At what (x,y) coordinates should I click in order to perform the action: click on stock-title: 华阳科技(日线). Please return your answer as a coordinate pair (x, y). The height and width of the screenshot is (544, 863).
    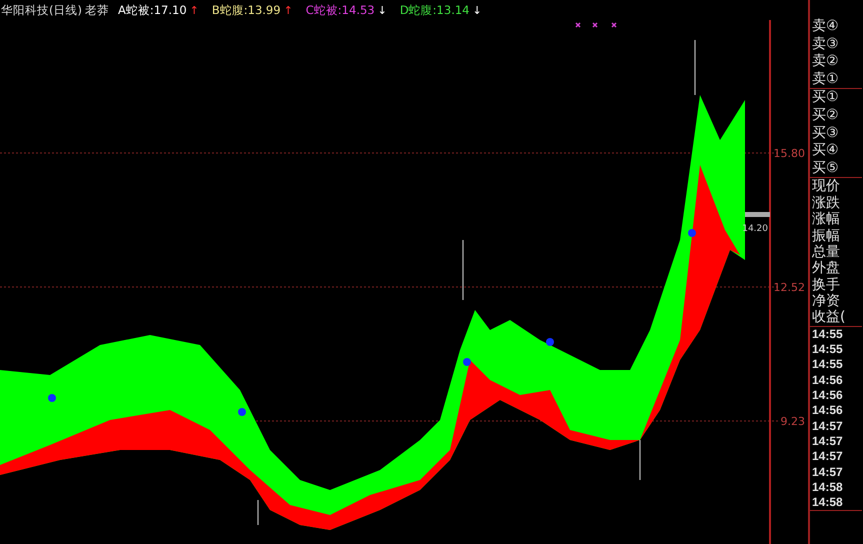
    Looking at the image, I should click on (41, 10).